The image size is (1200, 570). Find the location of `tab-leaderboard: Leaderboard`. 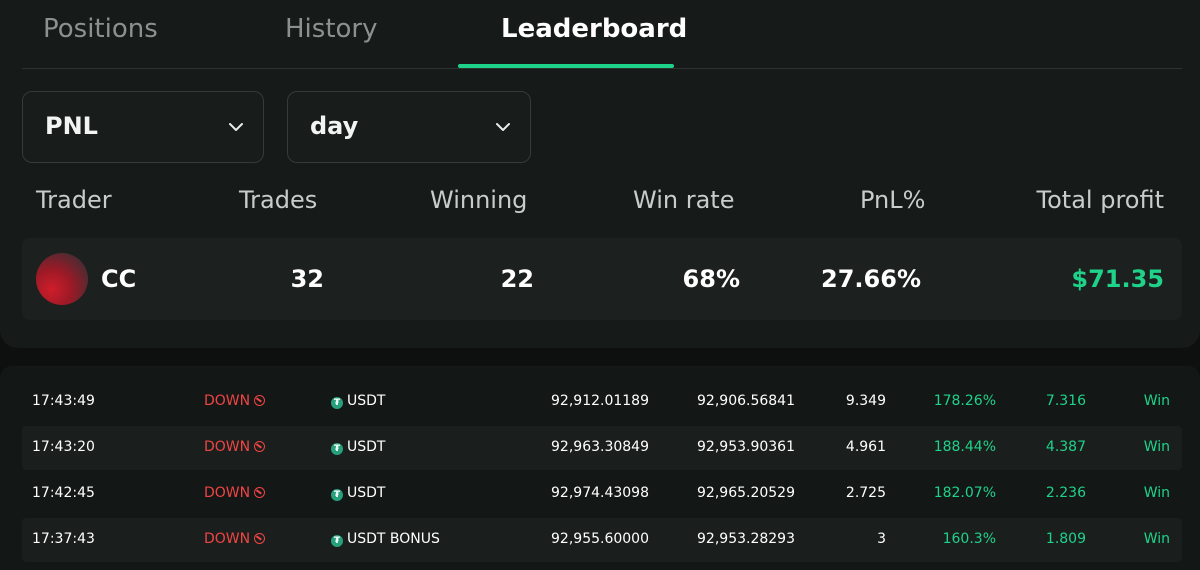

tab-leaderboard: Leaderboard is located at coordinates (594, 29).